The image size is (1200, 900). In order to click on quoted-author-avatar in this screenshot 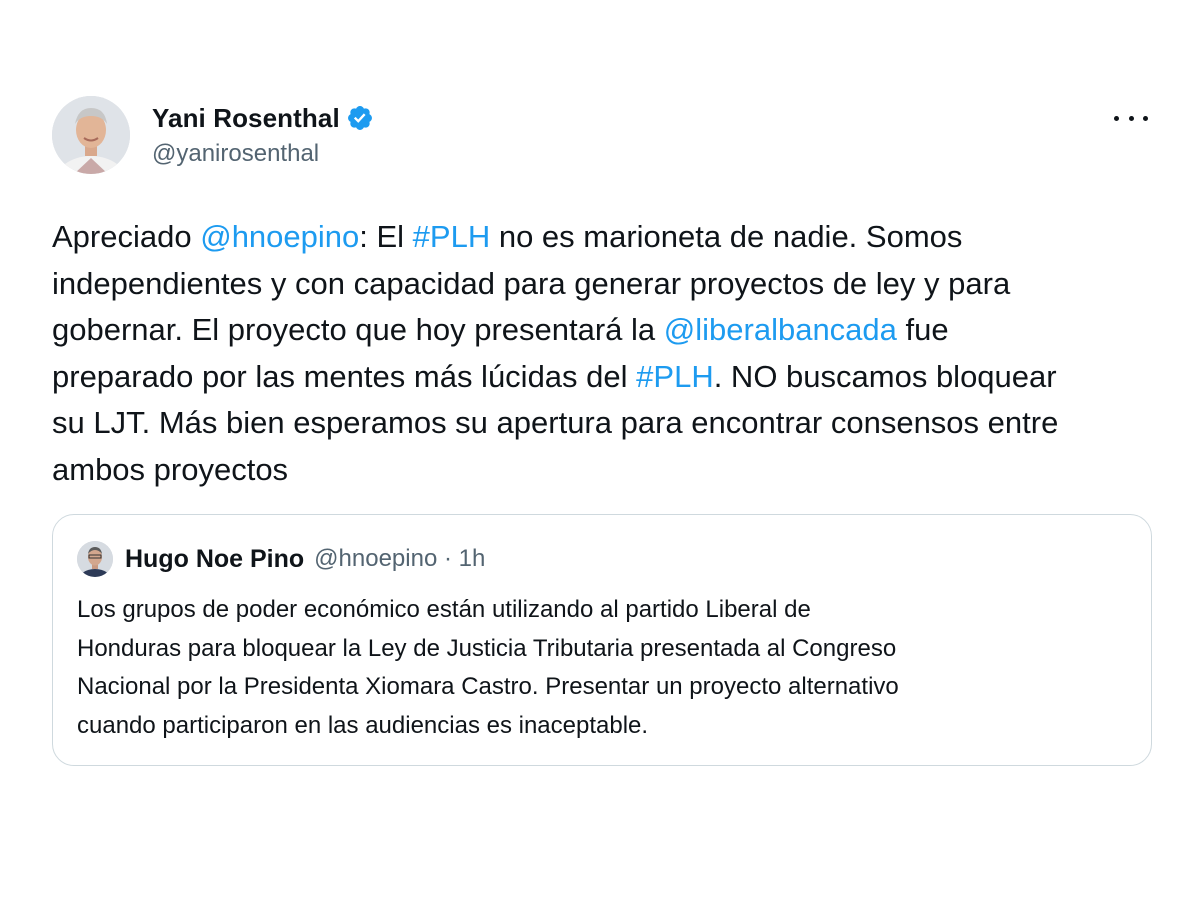, I will do `click(95, 559)`.